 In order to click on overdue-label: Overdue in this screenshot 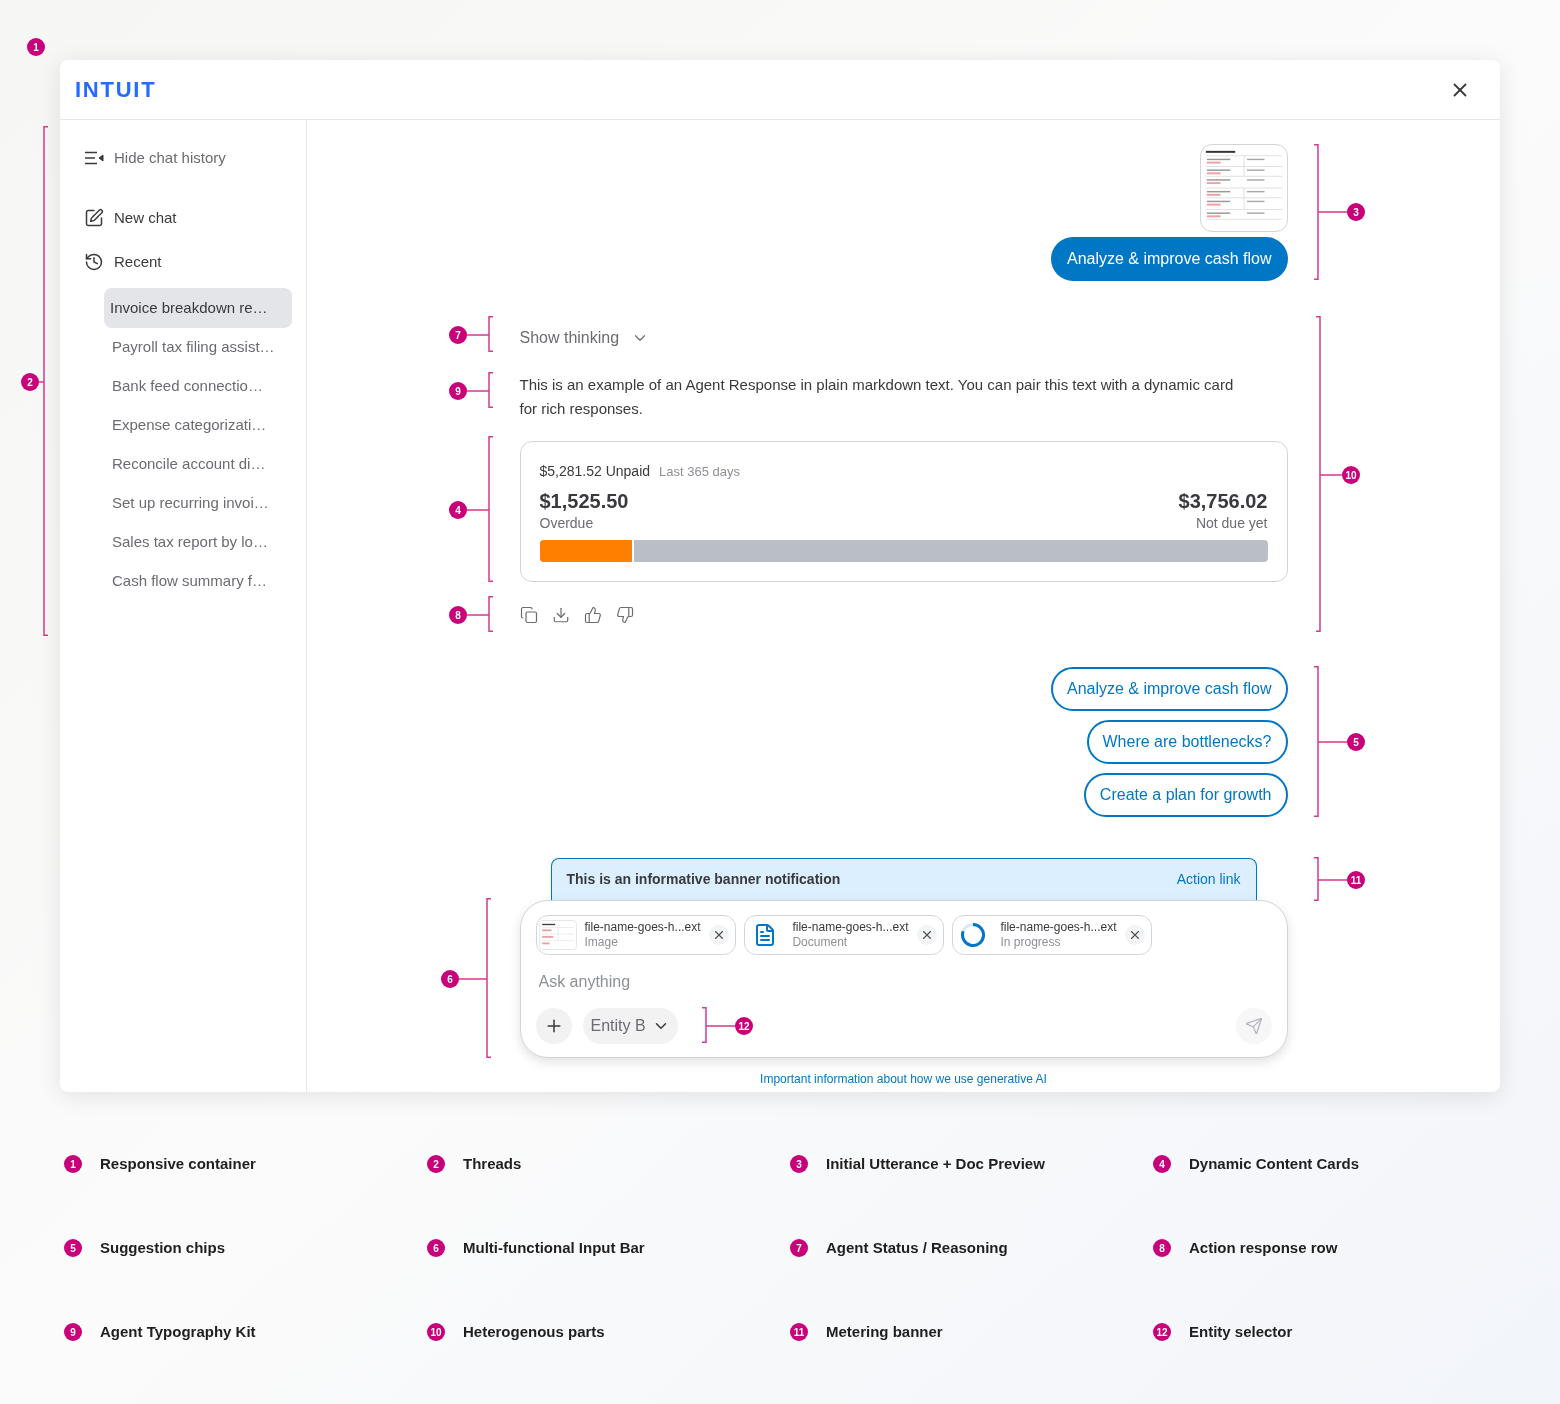, I will do `click(567, 523)`.